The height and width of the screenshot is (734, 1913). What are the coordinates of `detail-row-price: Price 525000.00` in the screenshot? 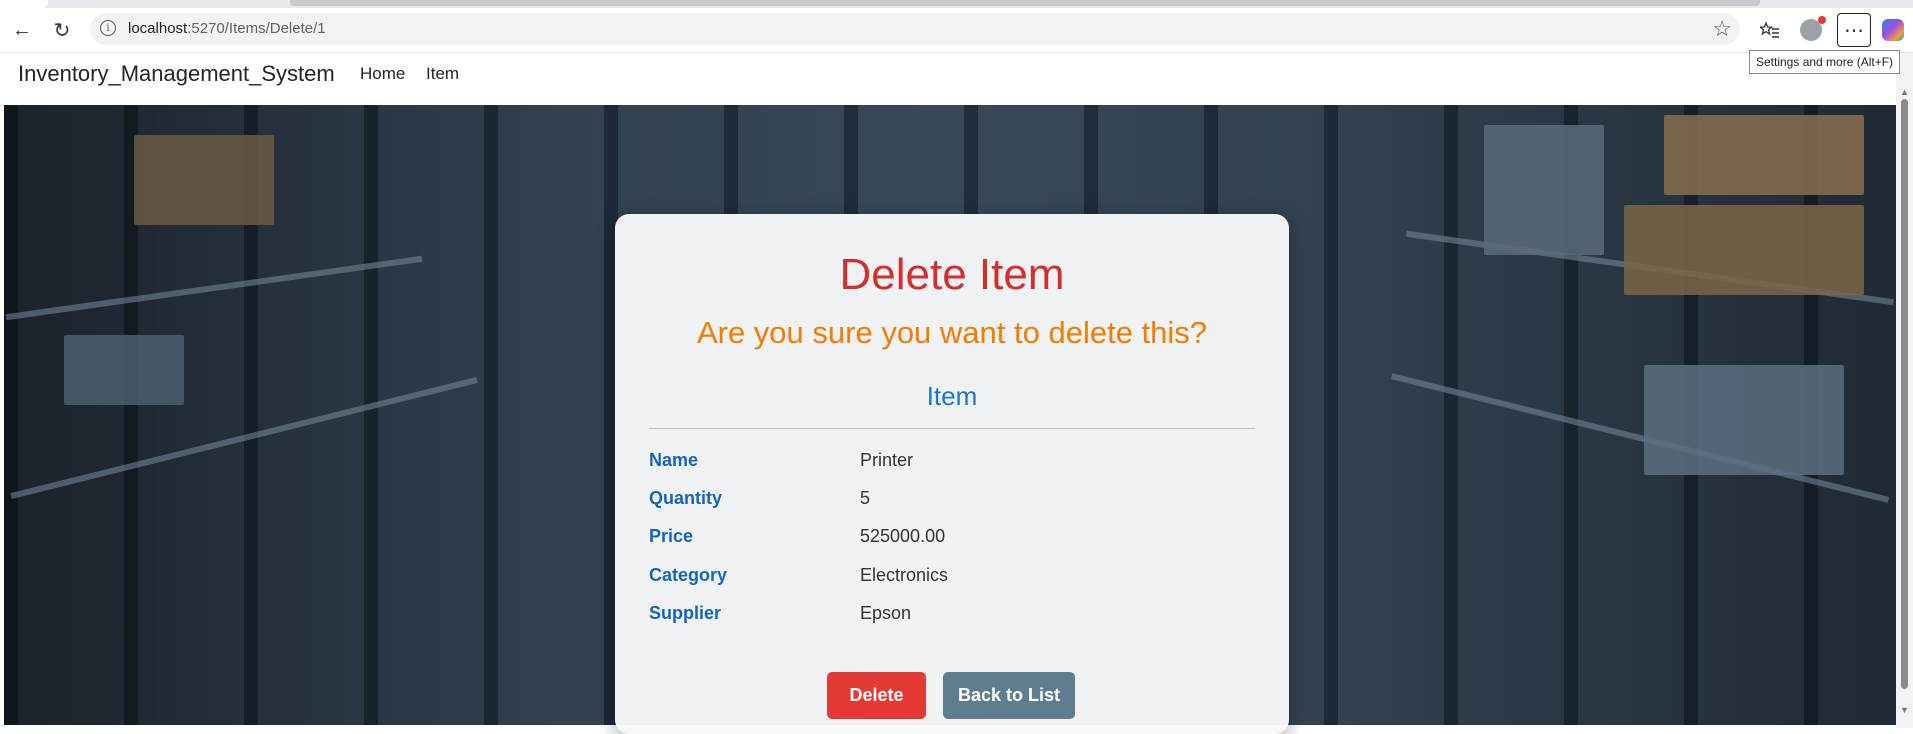 It's located at (952, 541).